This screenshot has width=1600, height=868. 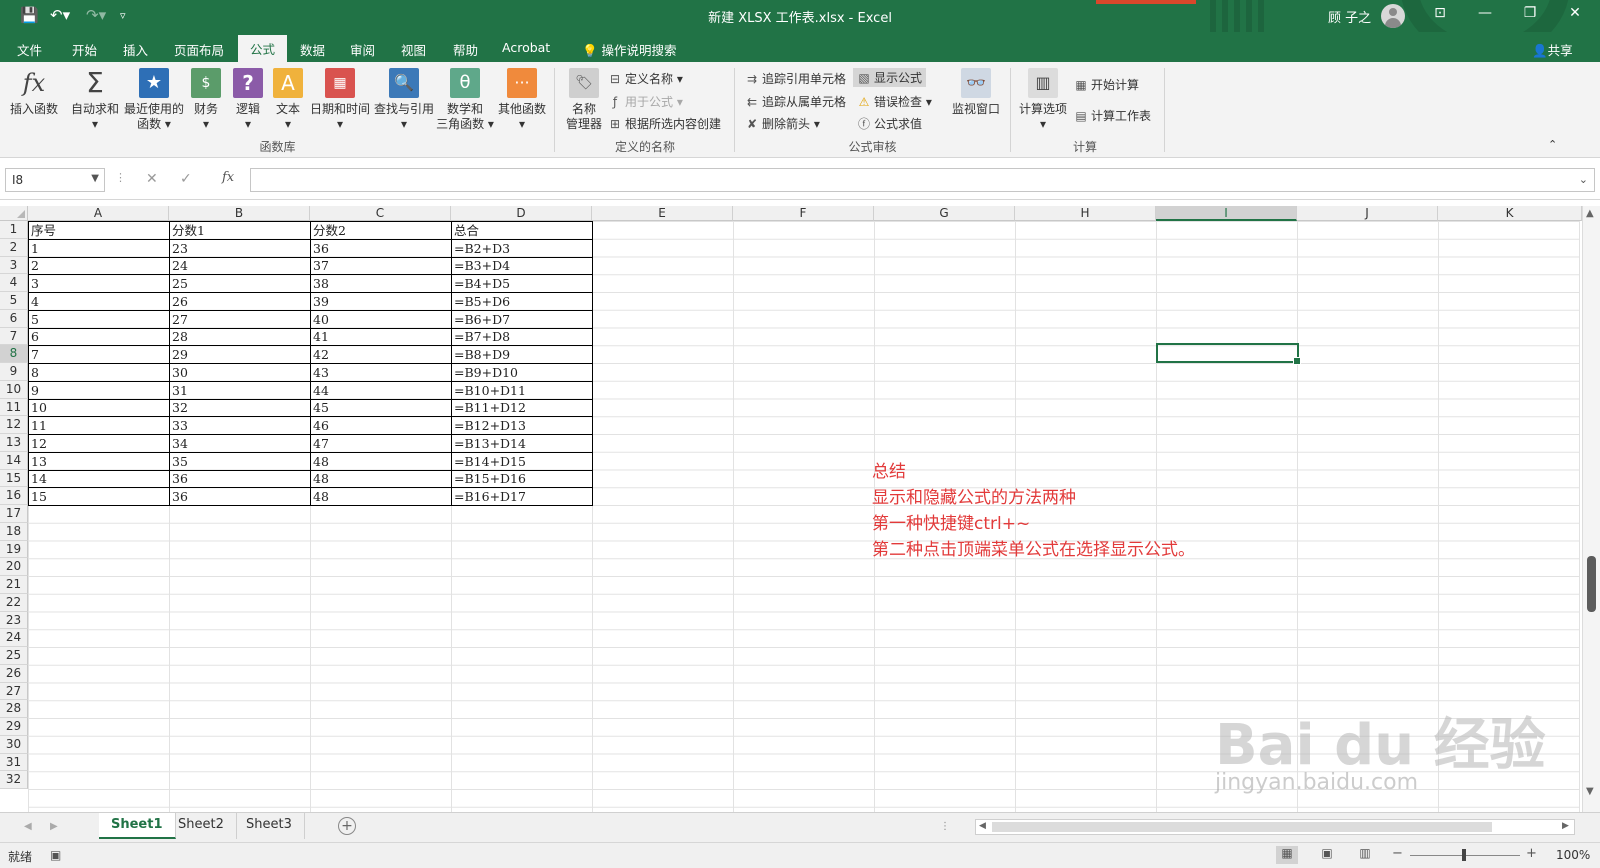 What do you see at coordinates (404, 100) in the screenshot?
I see `lookup-button: 🔍 查找与引用 ▾` at bounding box center [404, 100].